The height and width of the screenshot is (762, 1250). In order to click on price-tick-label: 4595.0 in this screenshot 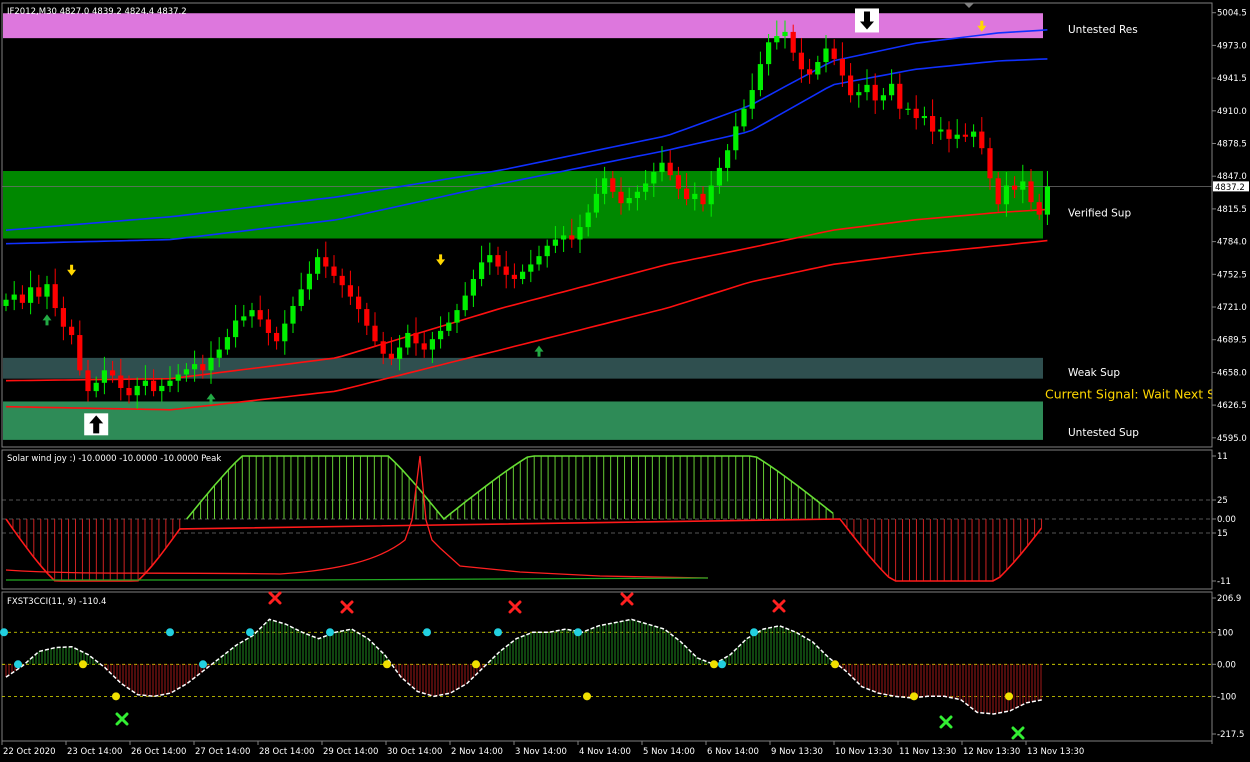, I will do `click(1232, 439)`.